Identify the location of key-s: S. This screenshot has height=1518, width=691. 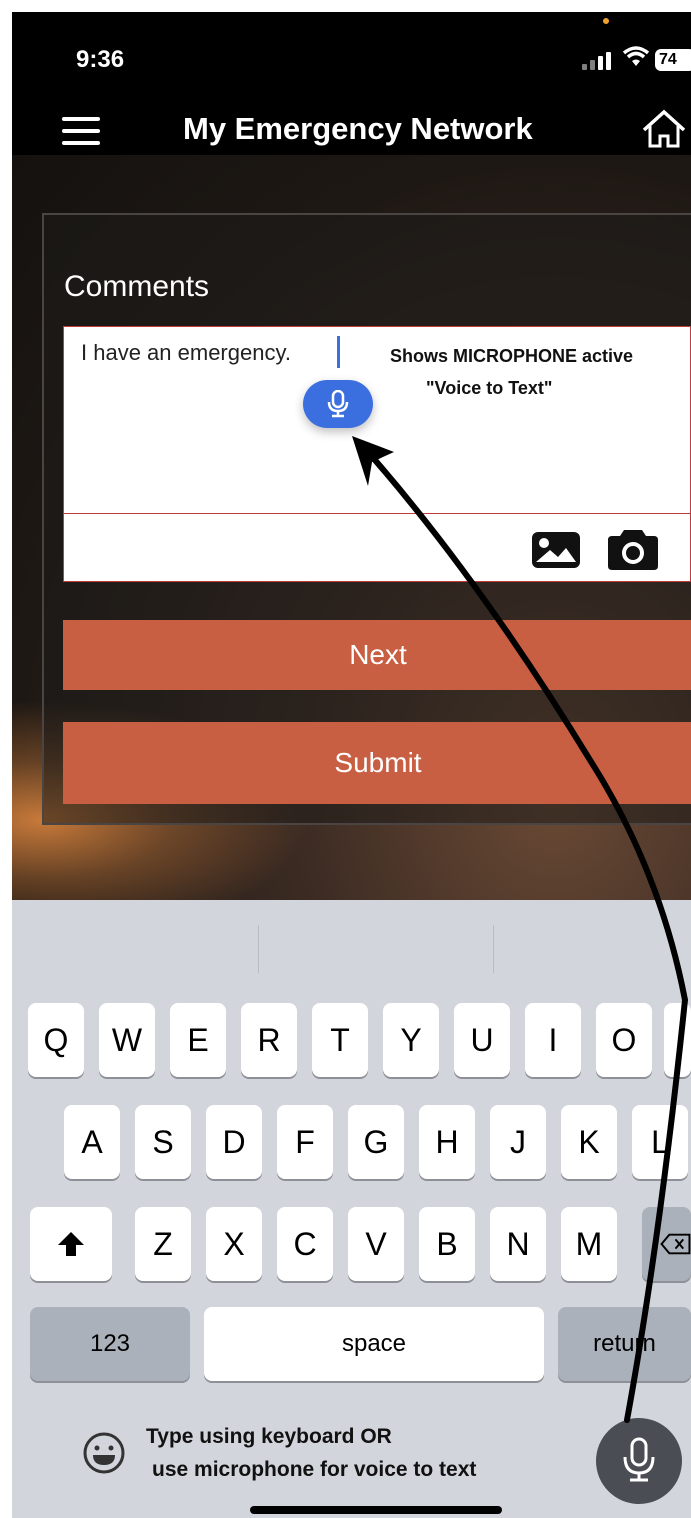
(163, 1142).